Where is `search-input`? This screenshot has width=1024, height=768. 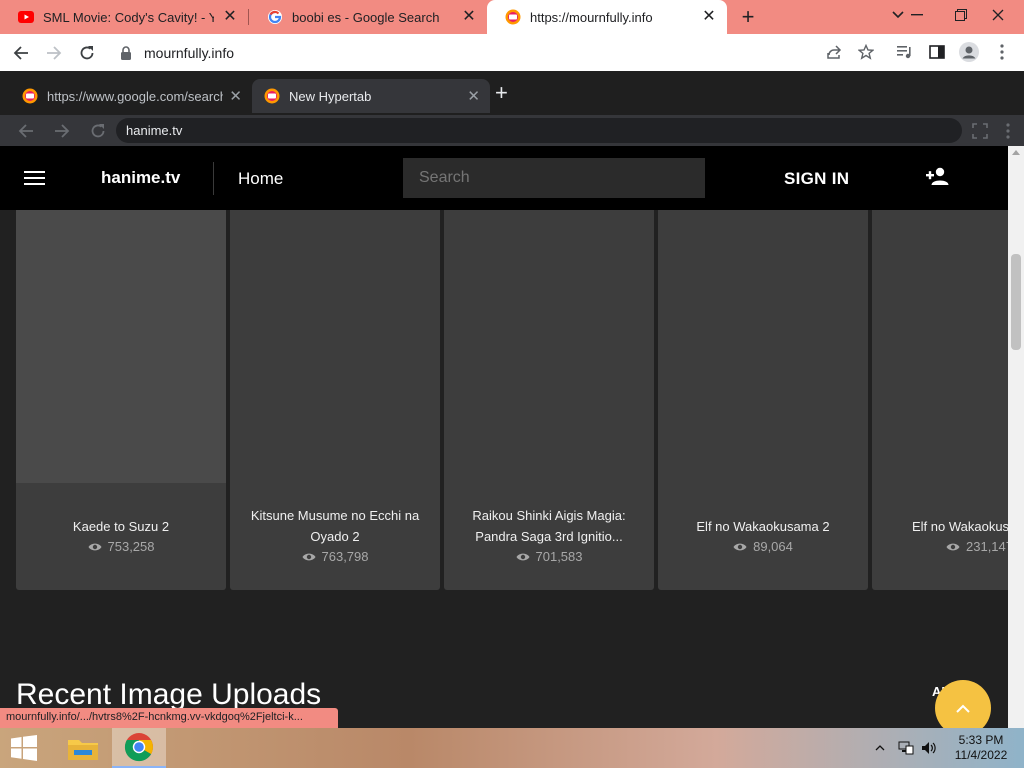 search-input is located at coordinates (554, 178).